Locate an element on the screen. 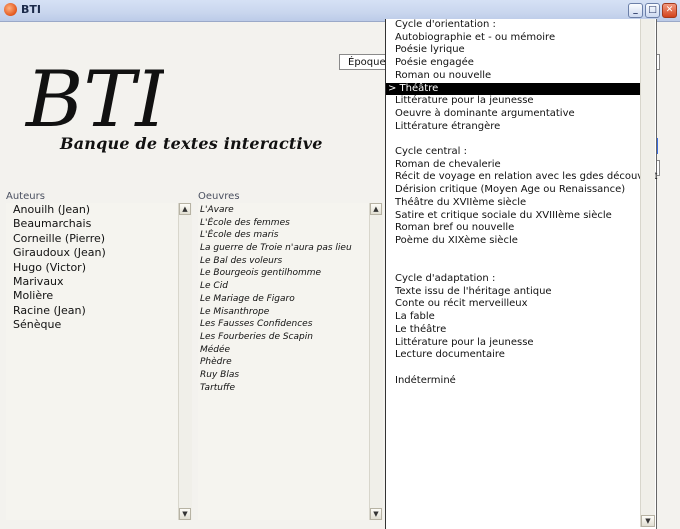 The image size is (680, 529). genre-option: Texte issu de l'héritage antique is located at coordinates (473, 292).